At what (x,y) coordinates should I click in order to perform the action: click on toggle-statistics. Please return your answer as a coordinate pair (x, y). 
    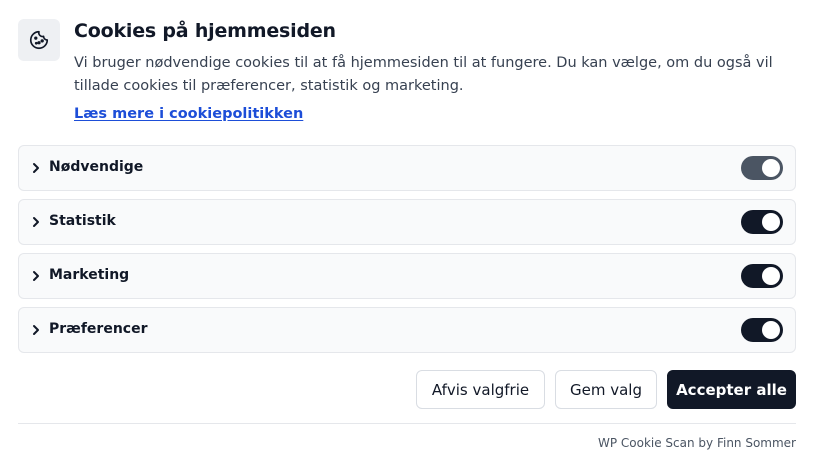
    Looking at the image, I should click on (762, 222).